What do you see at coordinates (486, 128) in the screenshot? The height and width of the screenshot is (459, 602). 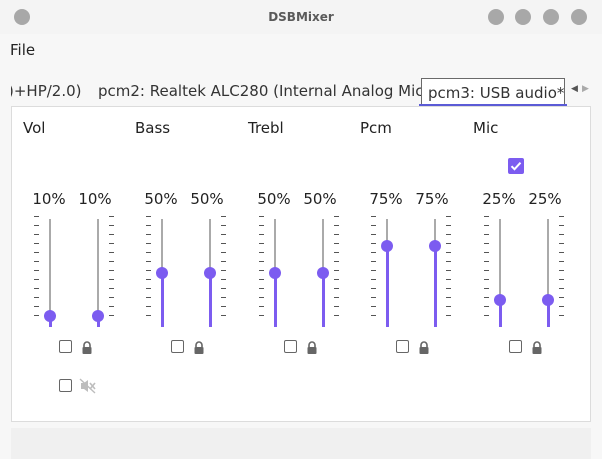 I see `channel-name-mic: Mic` at bounding box center [486, 128].